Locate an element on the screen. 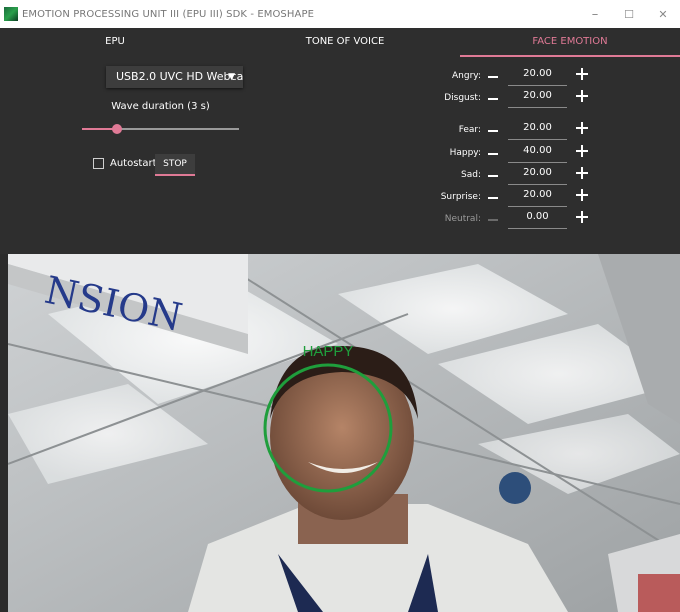 The height and width of the screenshot is (612, 680). camera-select-value: USB2.0 UVC HD Webcam is located at coordinates (179, 76).